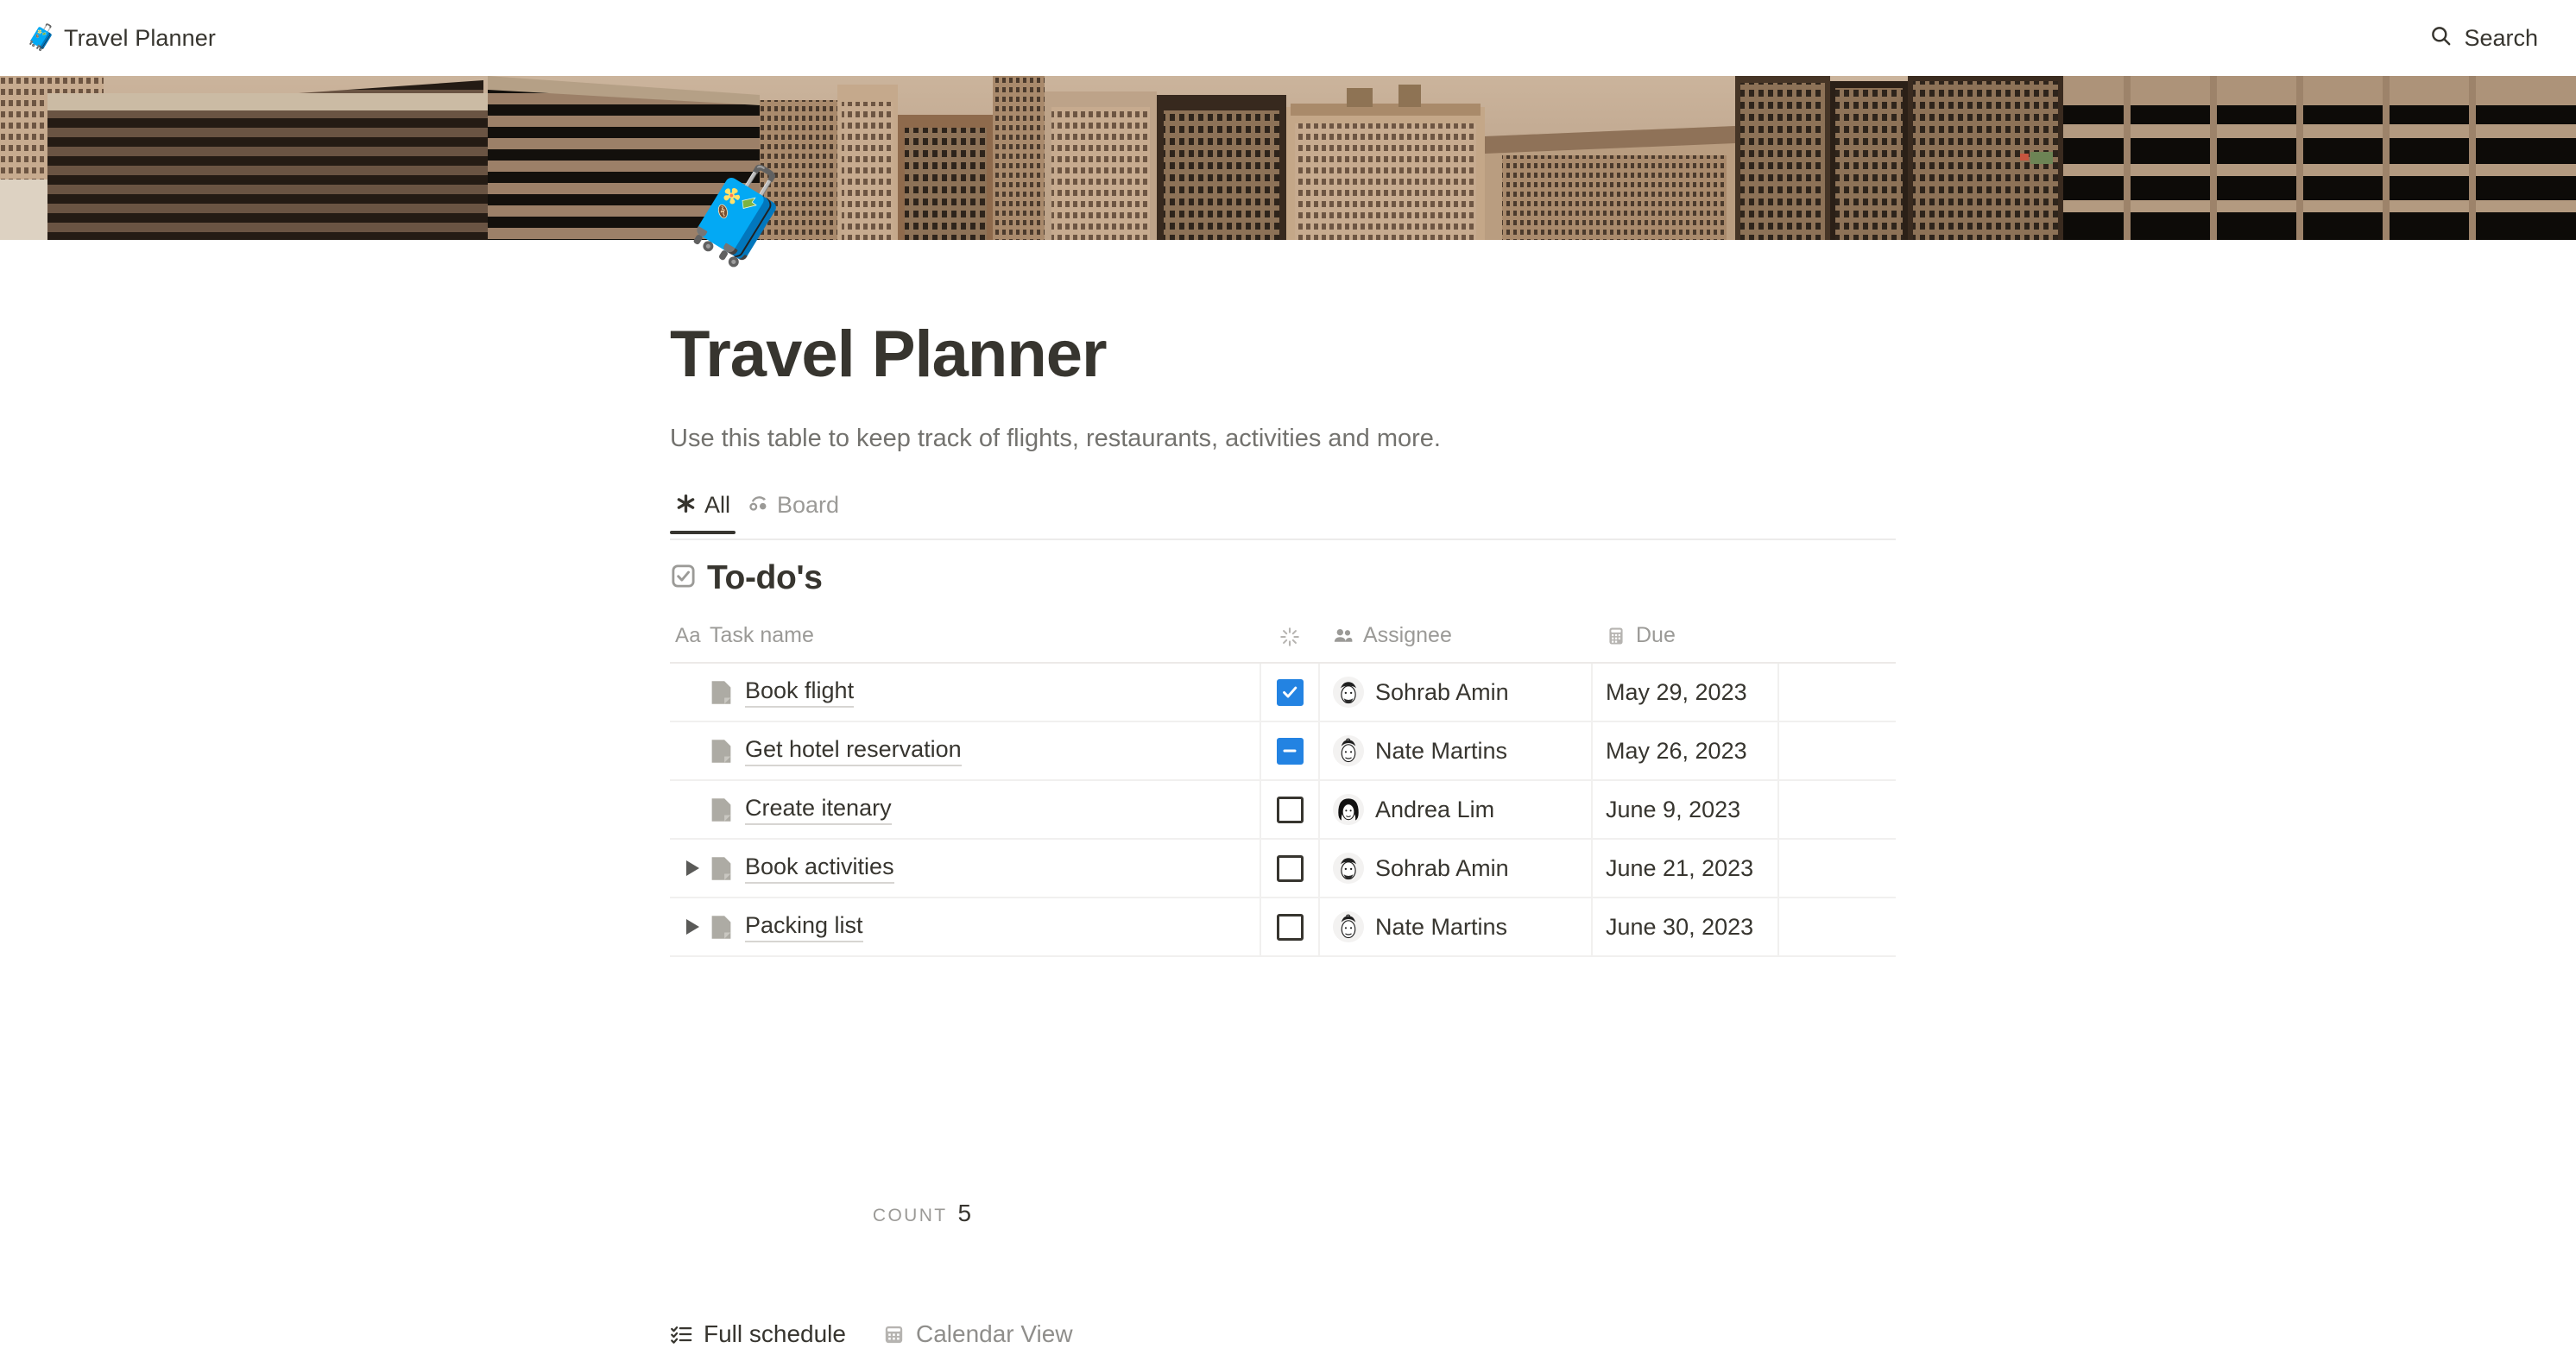  I want to click on cell-task-name: Packing list, so click(965, 927).